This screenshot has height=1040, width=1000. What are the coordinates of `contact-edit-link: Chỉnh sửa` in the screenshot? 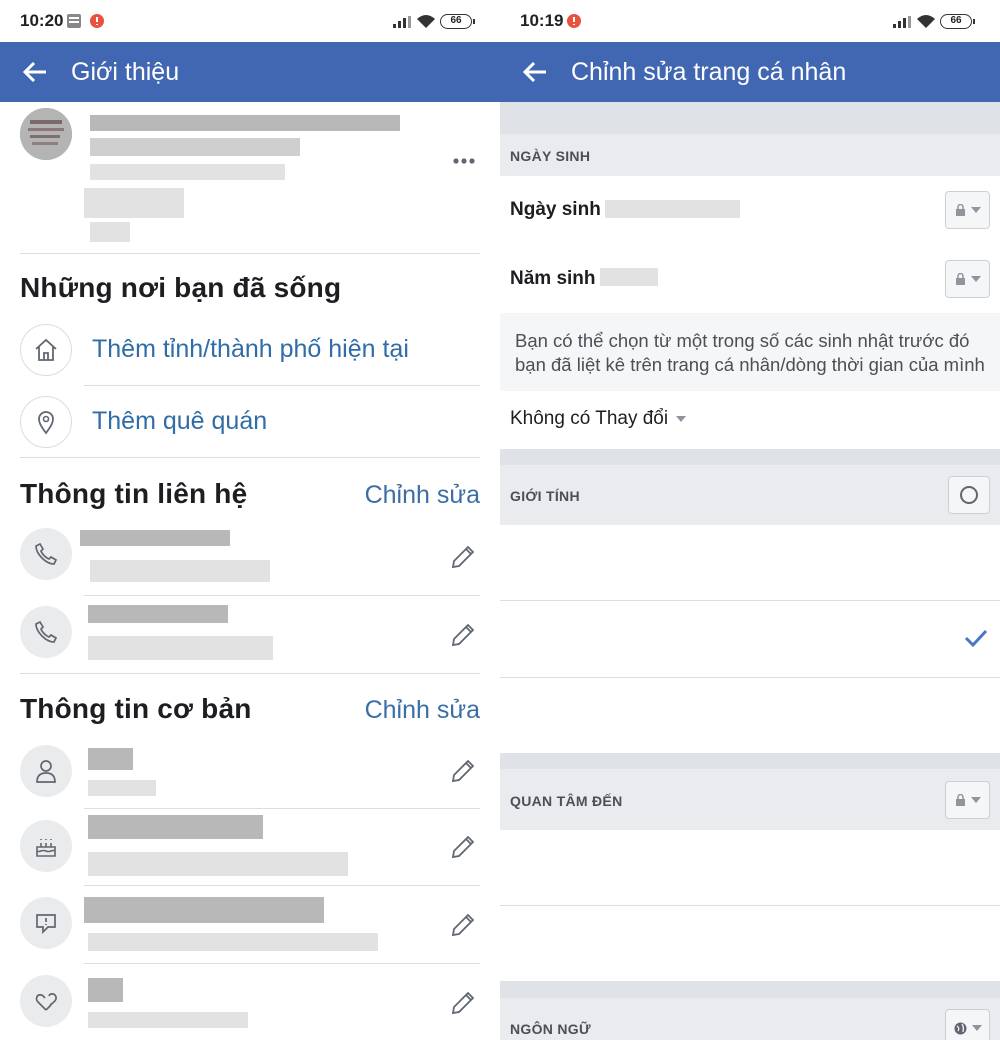 It's located at (422, 495).